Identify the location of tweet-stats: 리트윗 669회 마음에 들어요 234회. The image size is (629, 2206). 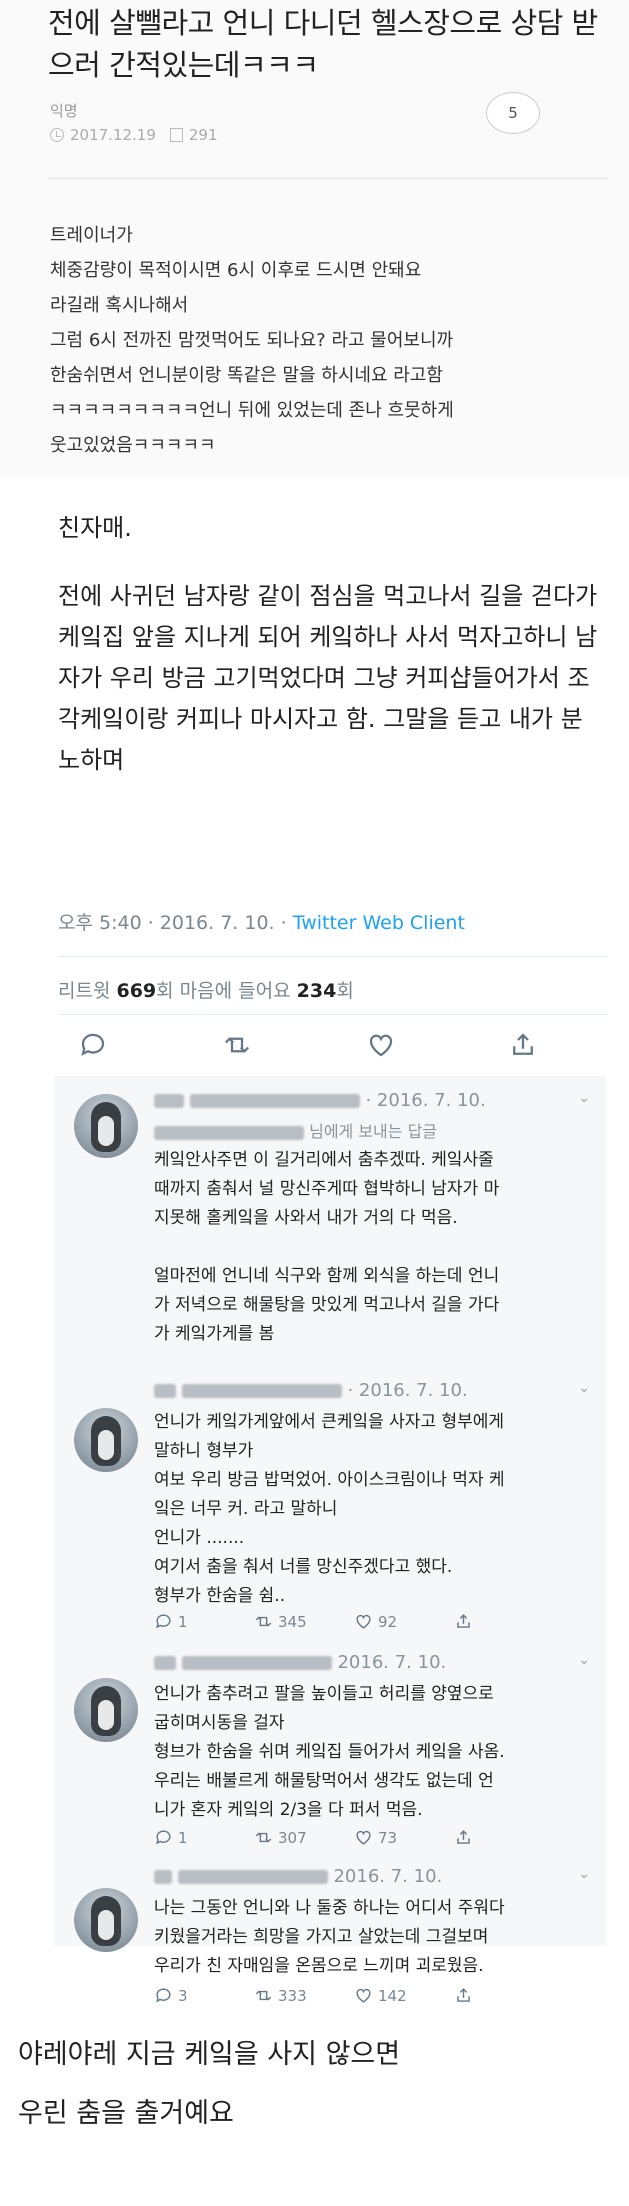
(206, 989).